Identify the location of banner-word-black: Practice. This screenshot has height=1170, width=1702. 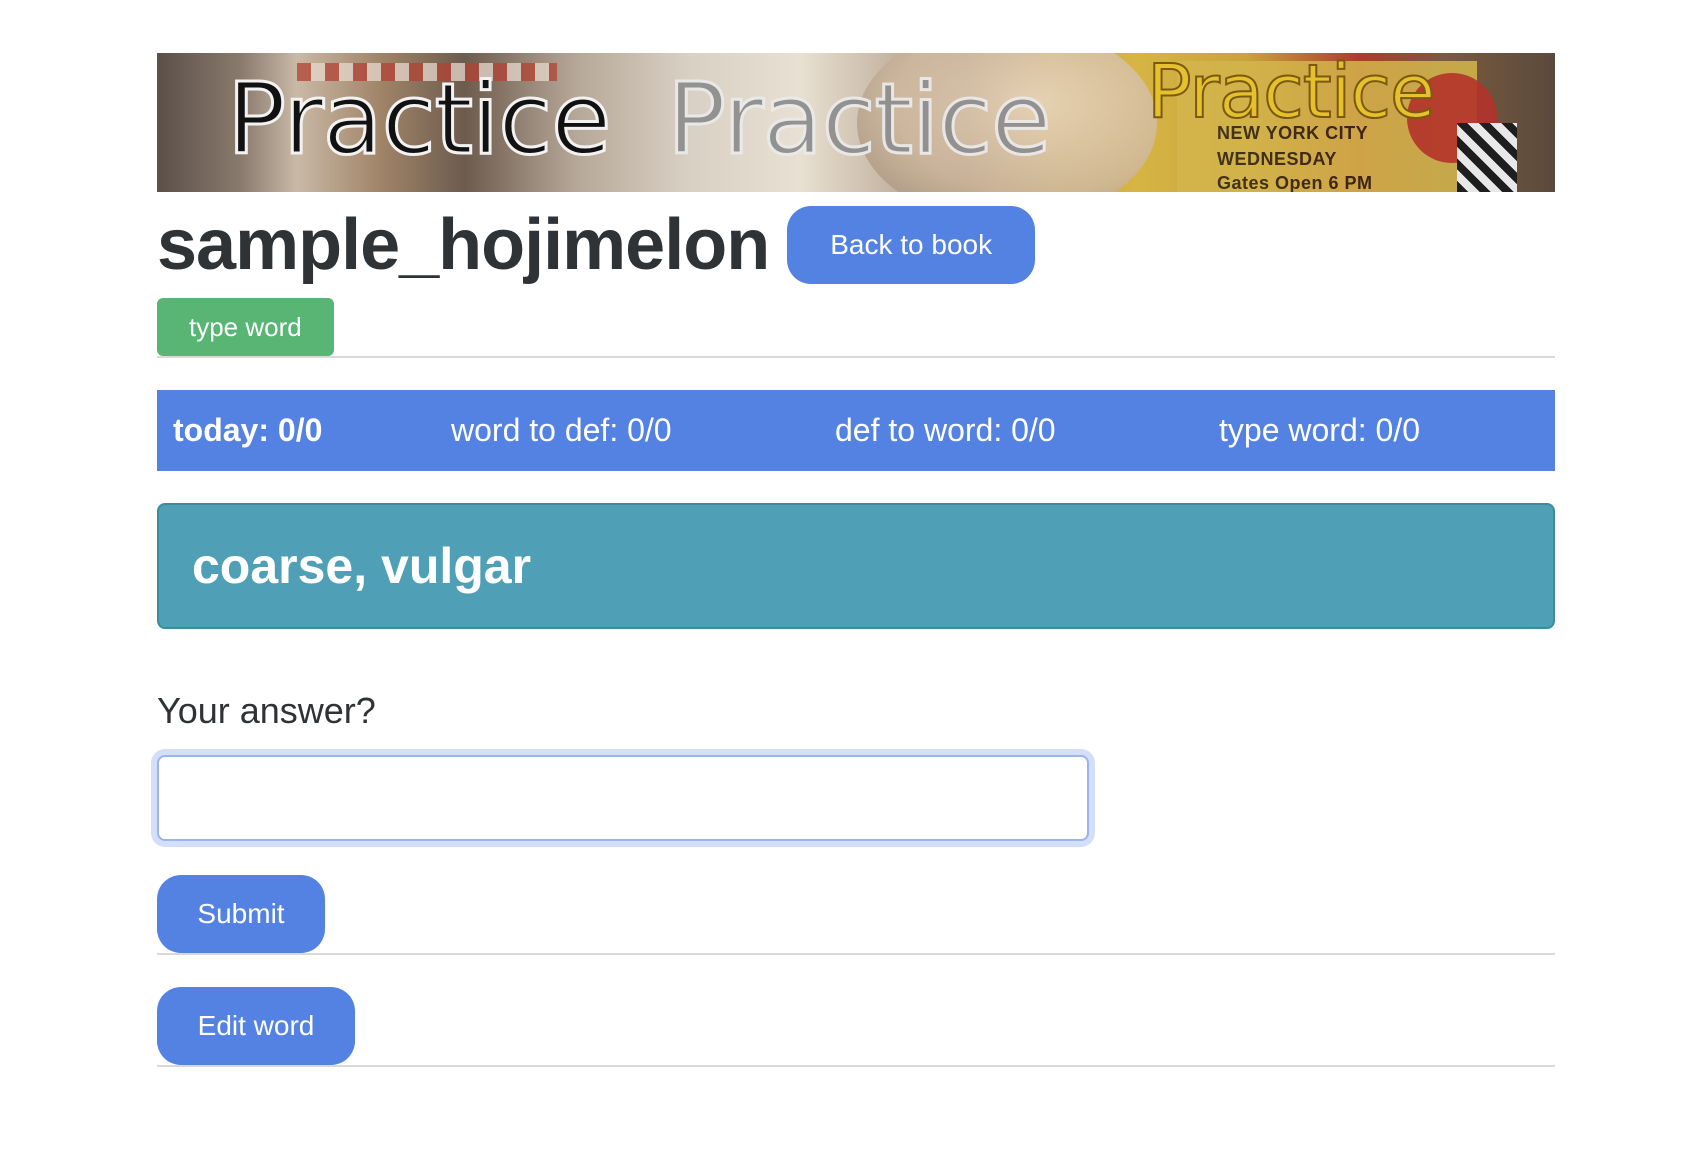
(418, 120).